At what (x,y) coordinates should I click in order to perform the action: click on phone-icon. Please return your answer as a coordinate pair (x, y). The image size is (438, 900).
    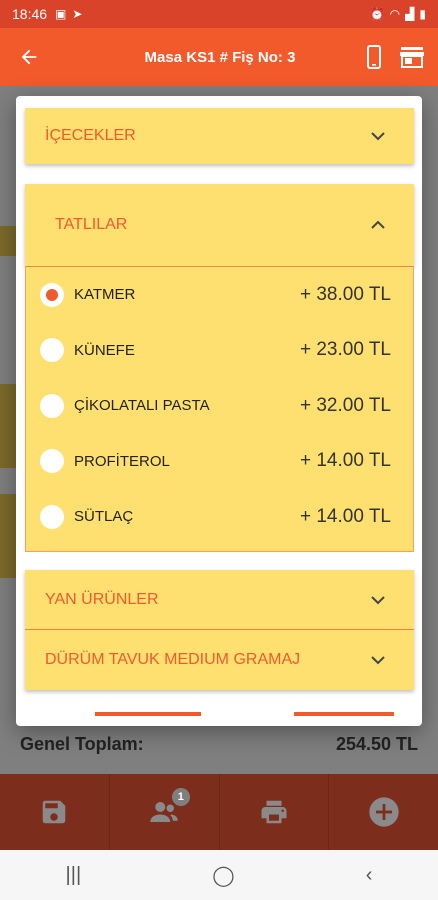
    Looking at the image, I should click on (374, 57).